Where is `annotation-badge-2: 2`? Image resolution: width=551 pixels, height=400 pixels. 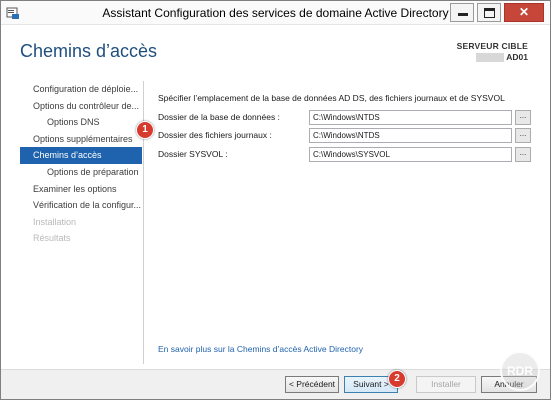
annotation-badge-2: 2 is located at coordinates (397, 379).